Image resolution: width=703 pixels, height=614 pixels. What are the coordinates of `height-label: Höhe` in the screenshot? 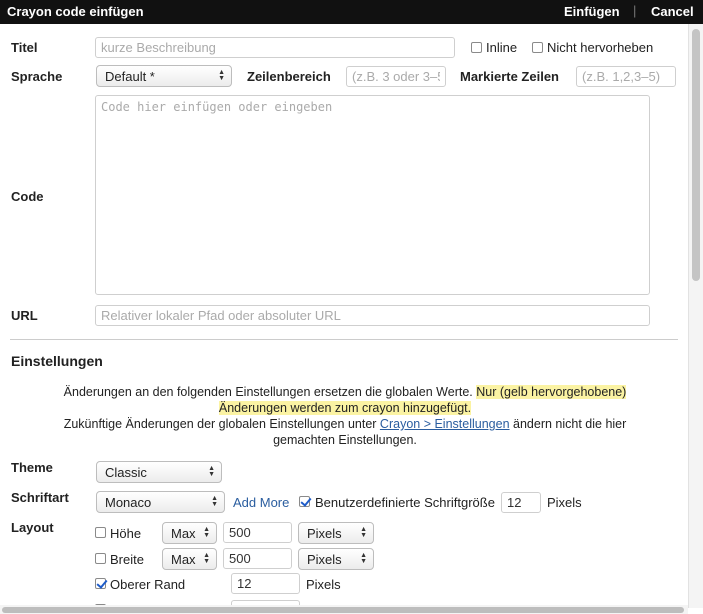 It's located at (126, 533).